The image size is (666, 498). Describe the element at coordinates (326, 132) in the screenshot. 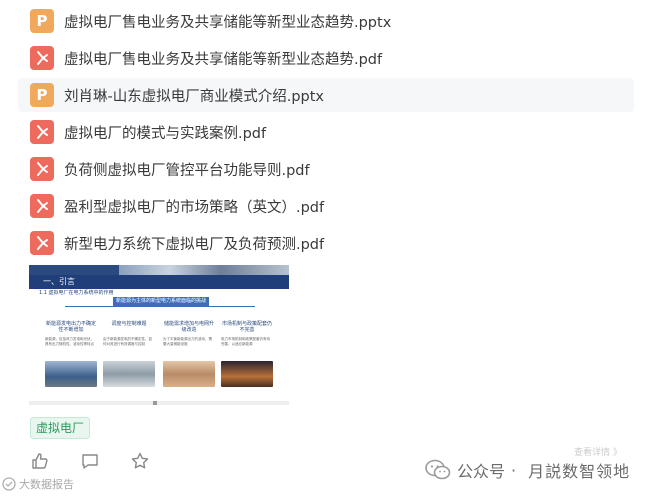

I see `file-item: 虚拟电厂的模式与实践案例.pdf` at that location.